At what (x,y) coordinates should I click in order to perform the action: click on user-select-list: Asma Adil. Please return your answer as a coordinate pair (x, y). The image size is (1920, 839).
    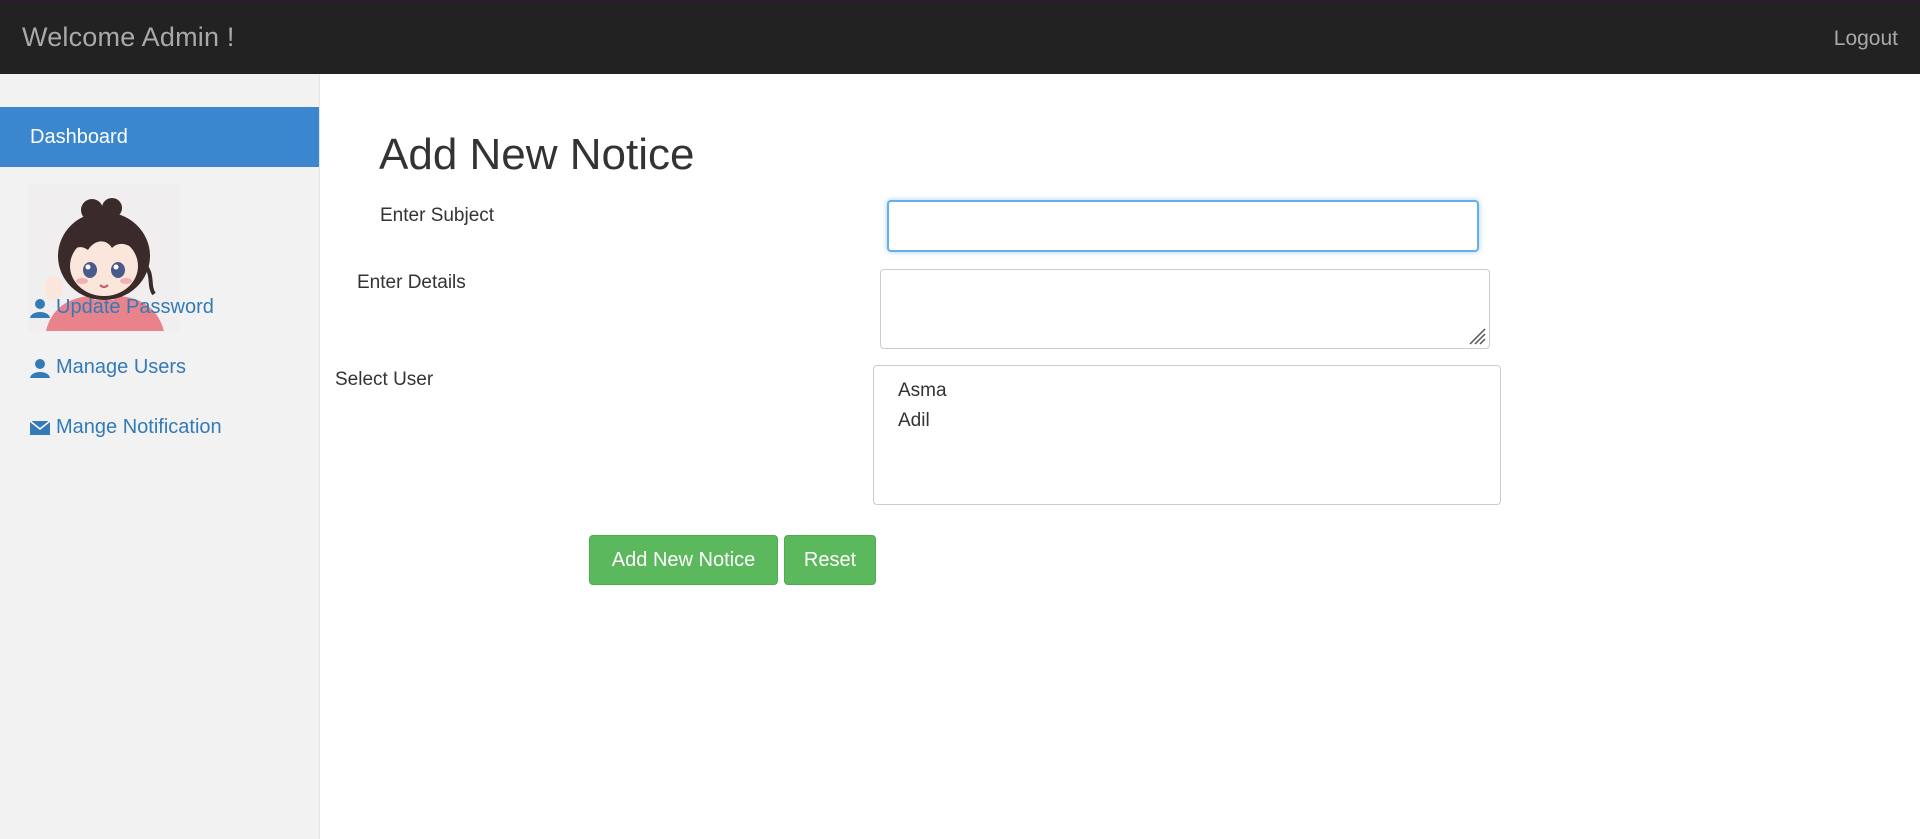
    Looking at the image, I should click on (1187, 435).